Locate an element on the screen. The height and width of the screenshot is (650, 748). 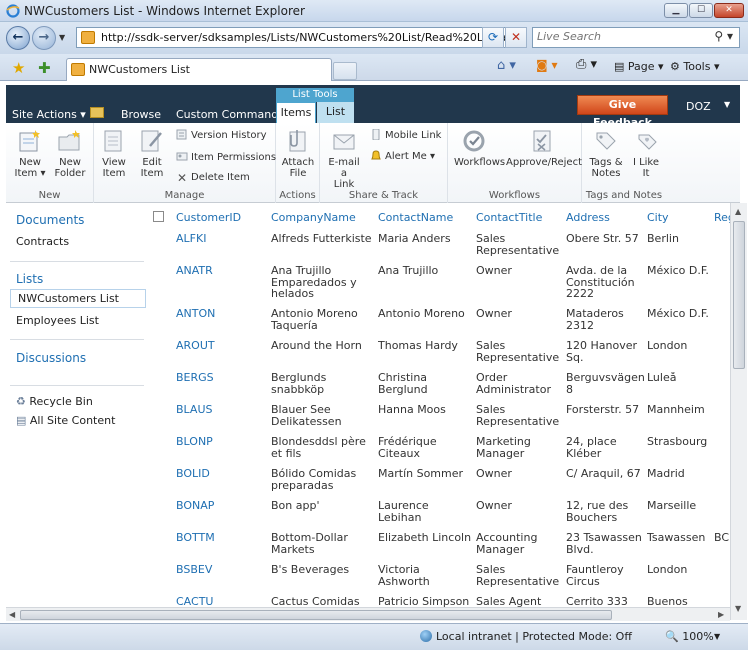
approve-reject-button: Approve/Reject is located at coordinates (544, 148).